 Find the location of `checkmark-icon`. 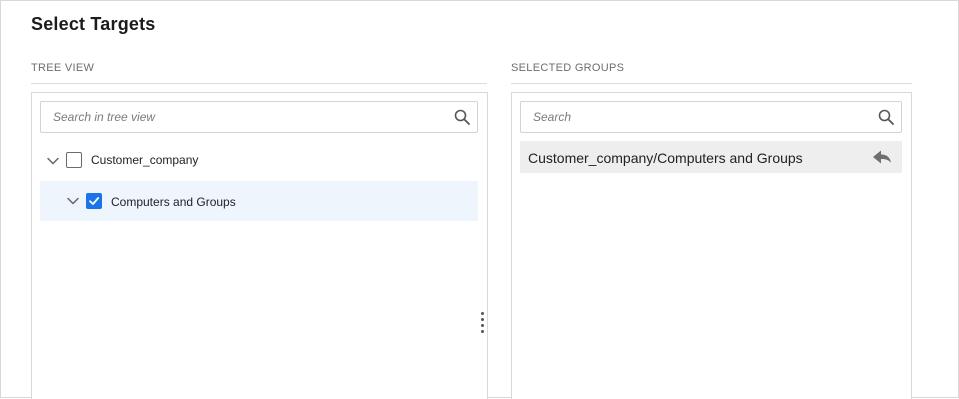

checkmark-icon is located at coordinates (94, 201).